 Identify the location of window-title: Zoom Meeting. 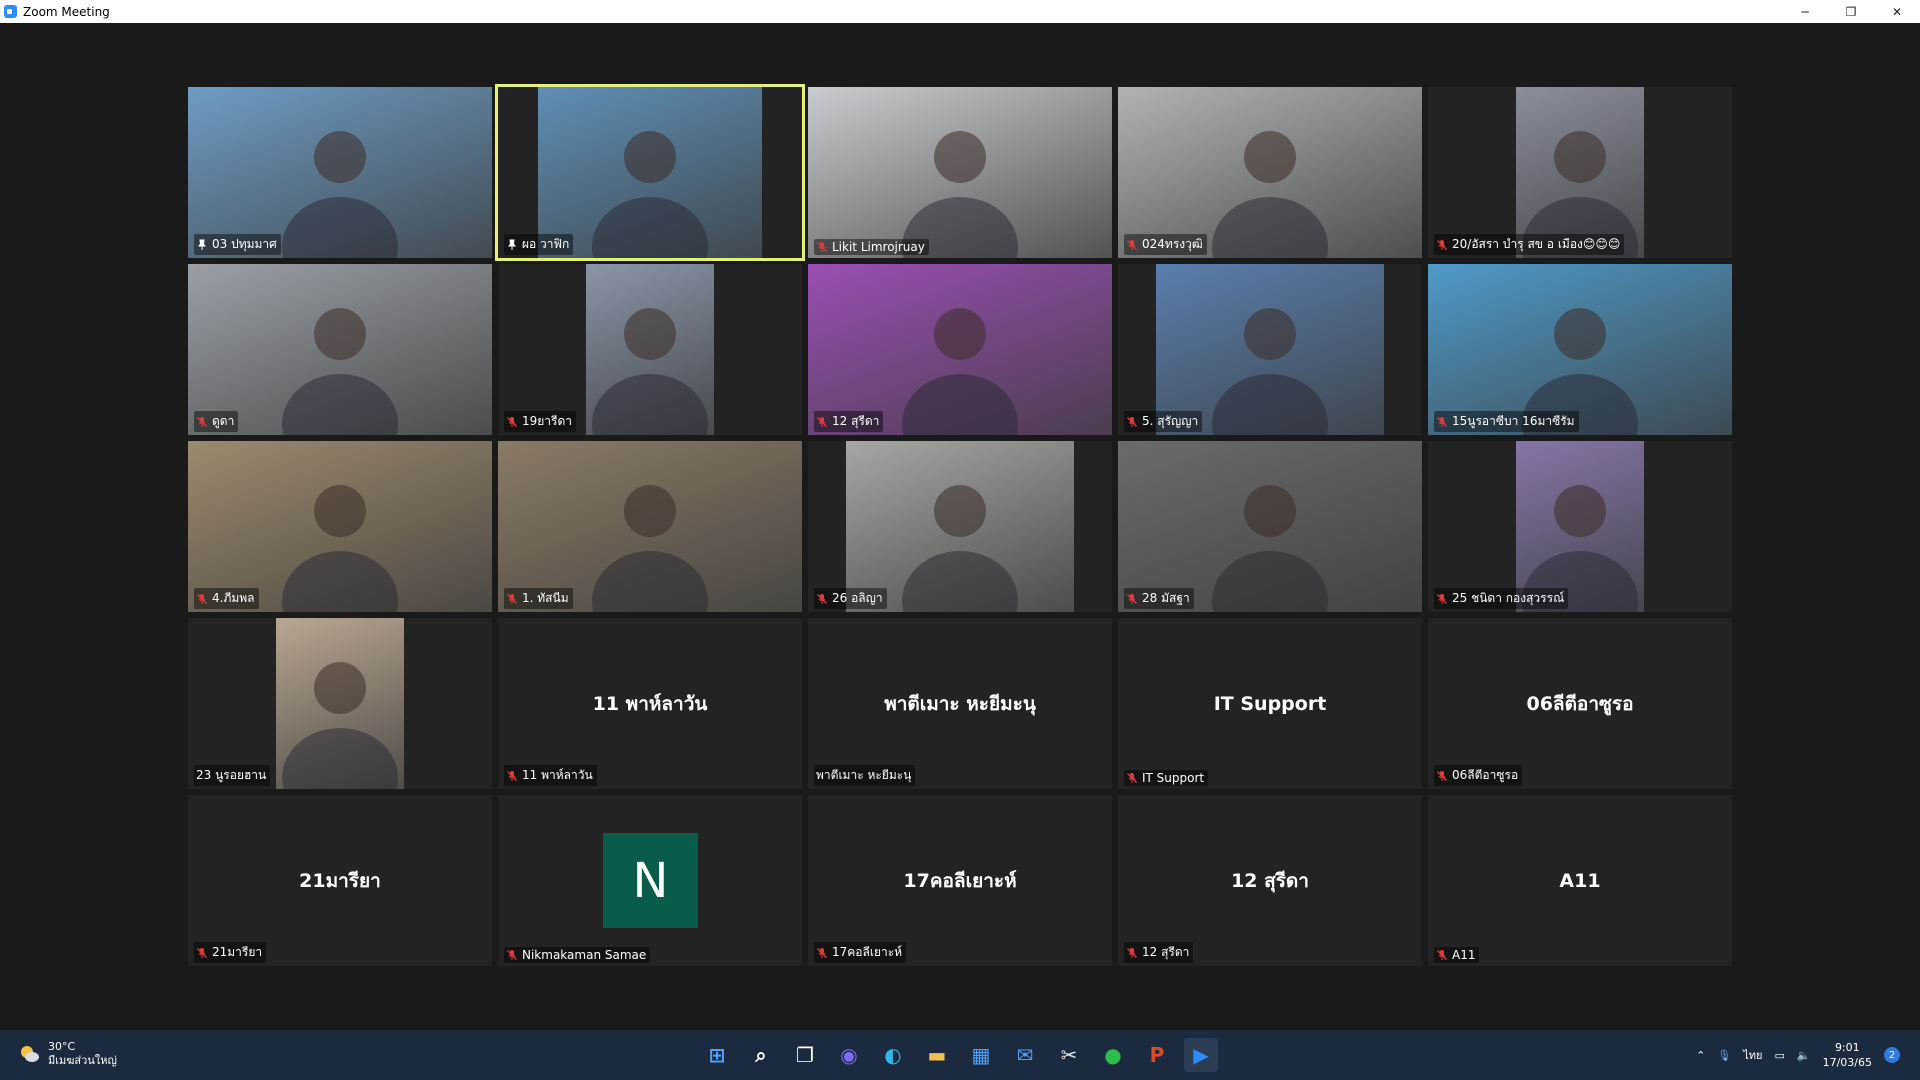
(66, 11).